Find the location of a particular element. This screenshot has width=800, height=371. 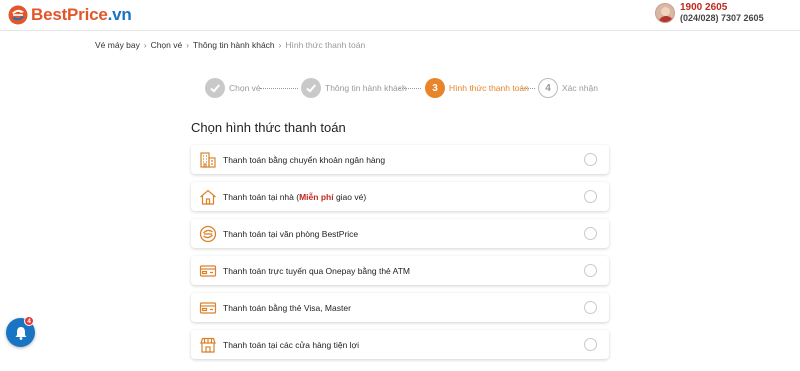

payment-option-visa-master: Thanh toán bằng thẻ Visa, Master is located at coordinates (400, 307).